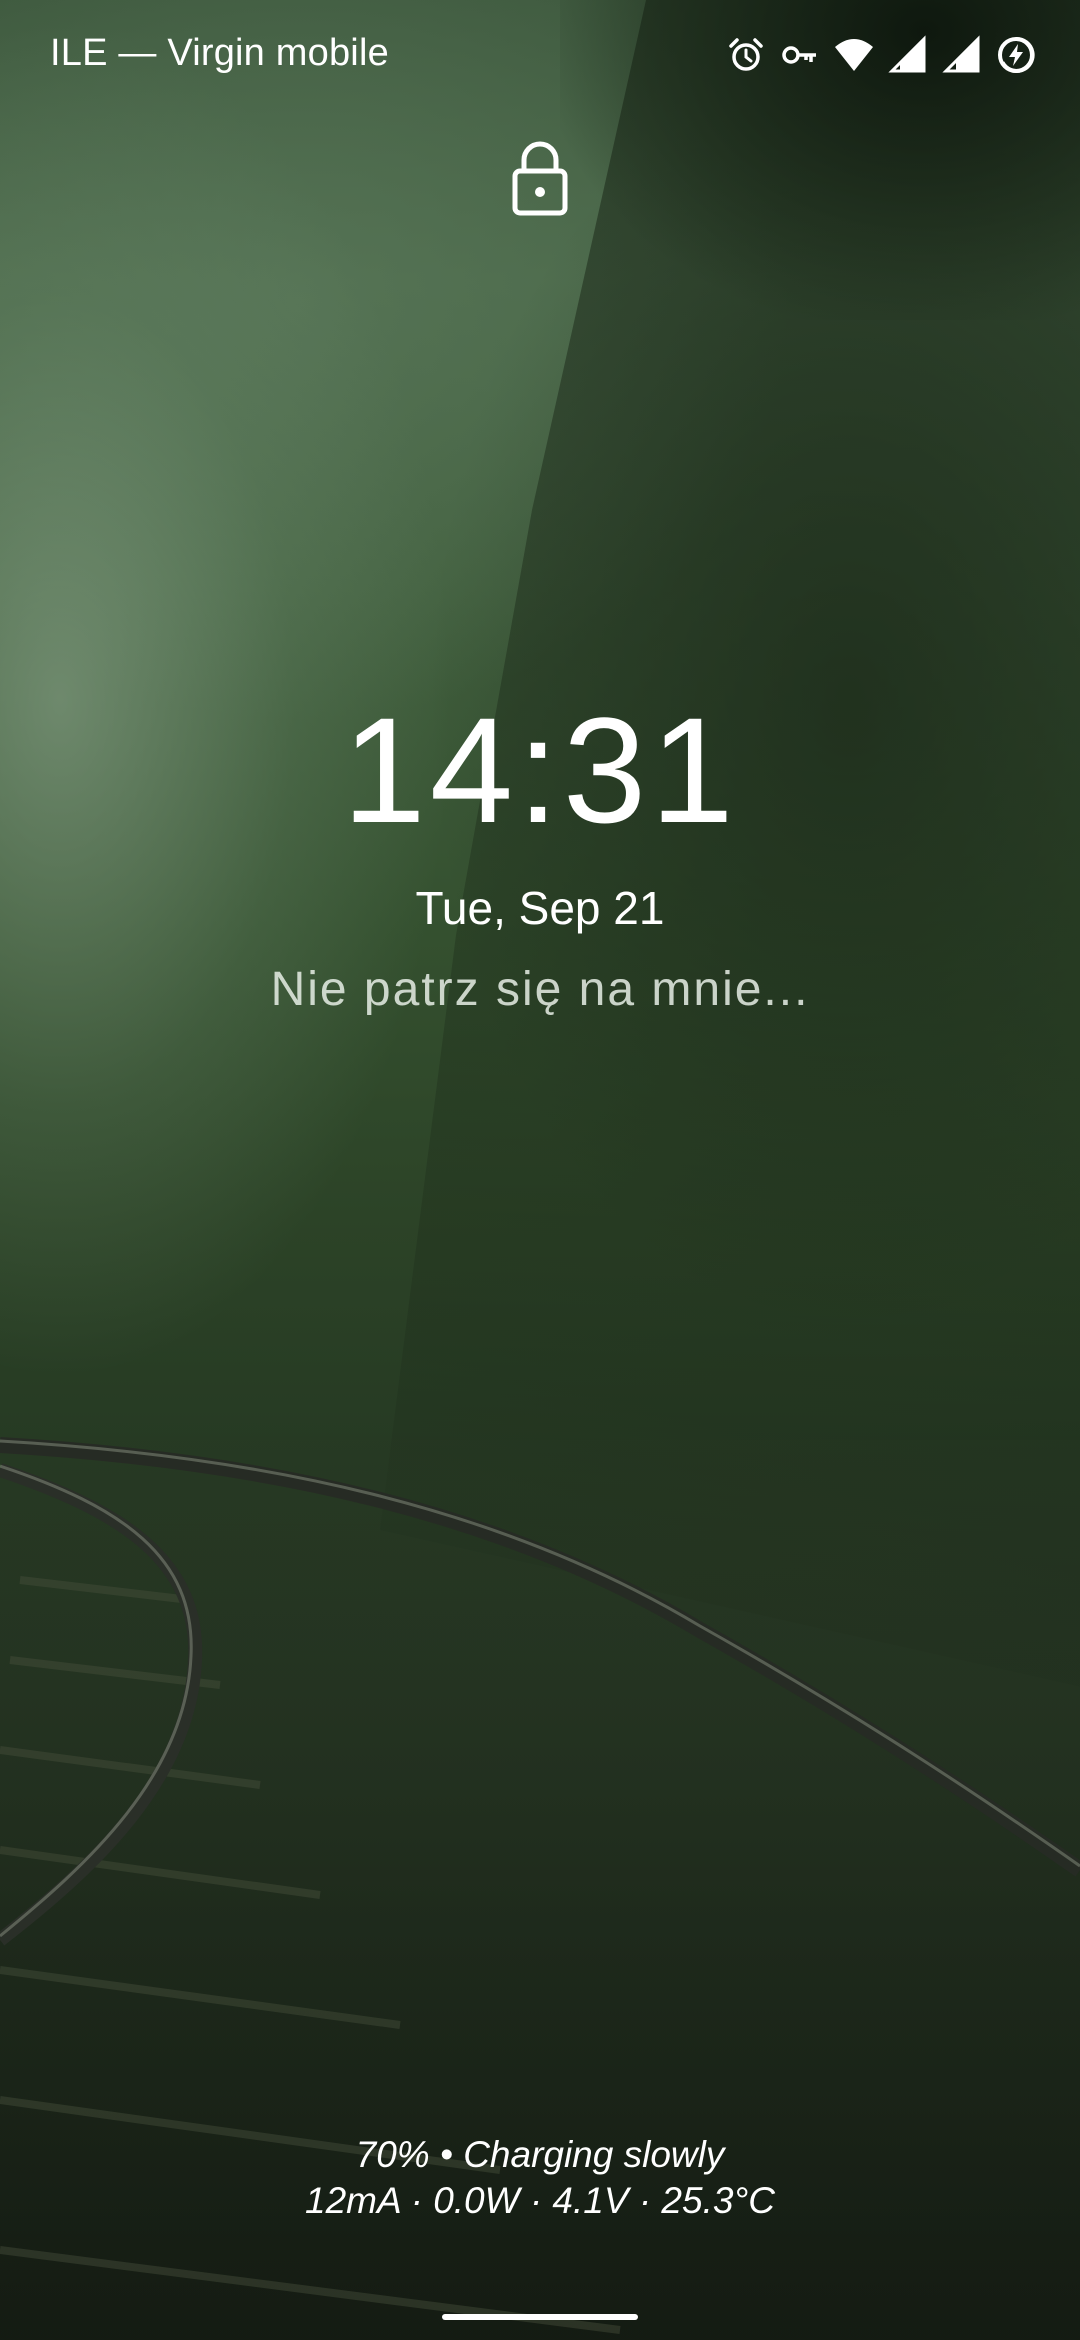 The image size is (1080, 2340). I want to click on charging-details: 12mA · 0.0W · 4.1V · 25.3°C, so click(540, 2200).